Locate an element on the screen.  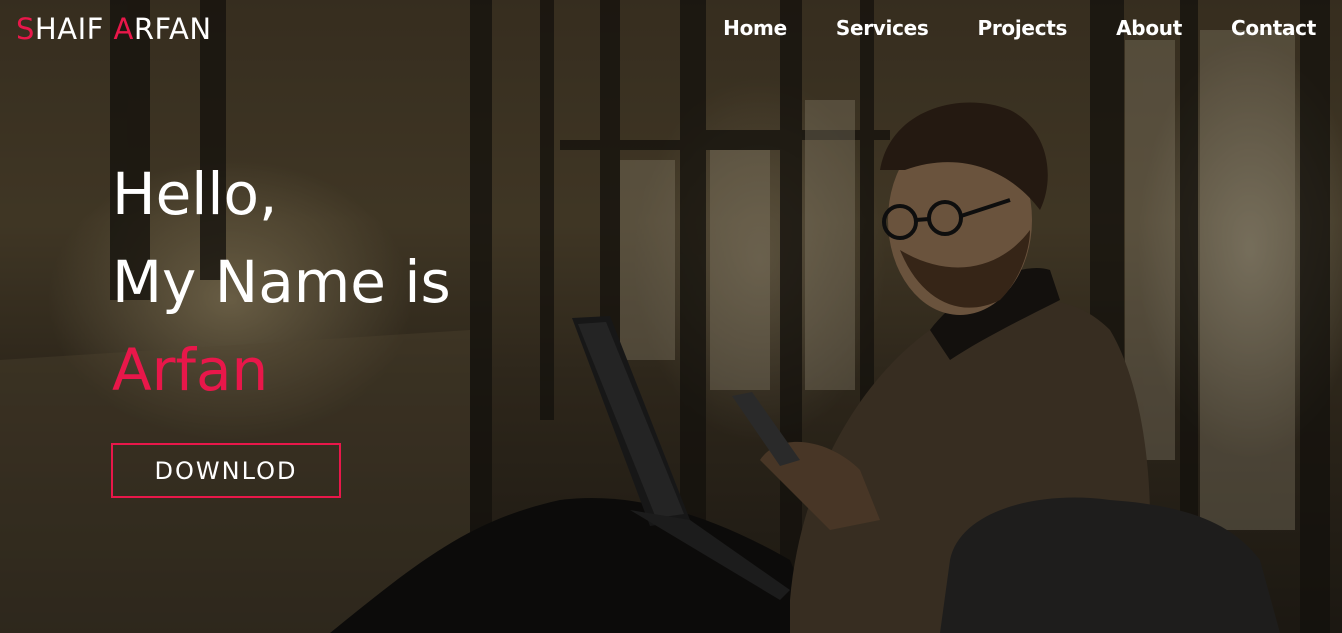
brand-logo: SHAIF ARFAN is located at coordinates (114, 29).